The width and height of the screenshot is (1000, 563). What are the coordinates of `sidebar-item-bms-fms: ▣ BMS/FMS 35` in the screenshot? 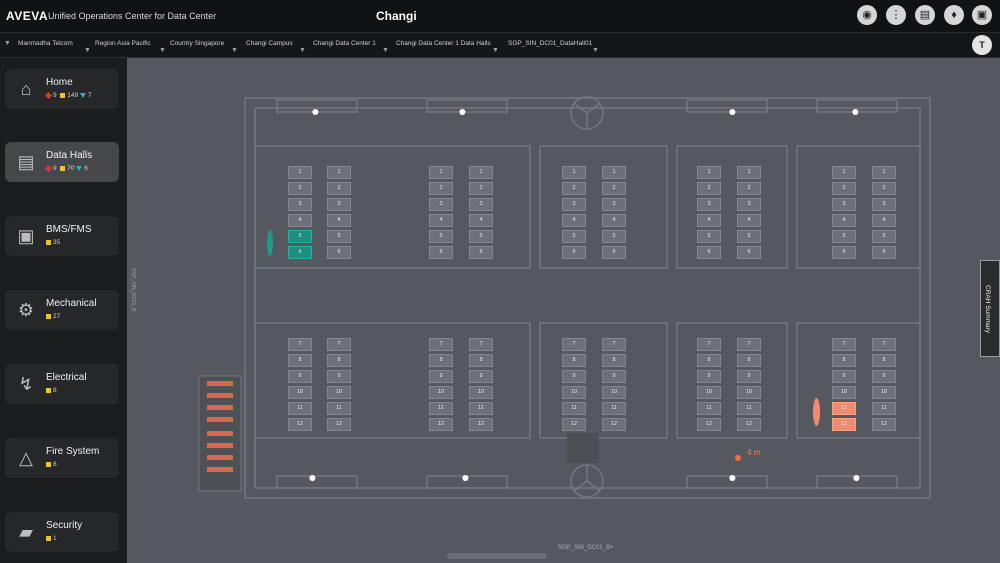 It's located at (62, 236).